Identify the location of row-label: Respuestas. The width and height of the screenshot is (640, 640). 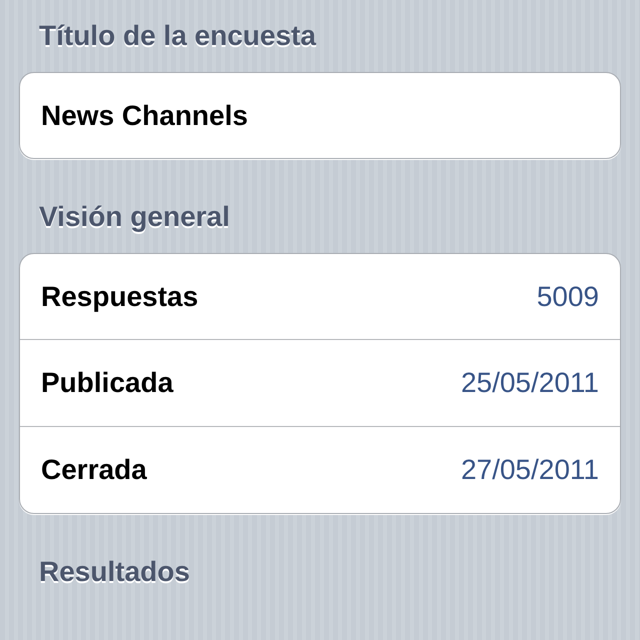
(119, 296).